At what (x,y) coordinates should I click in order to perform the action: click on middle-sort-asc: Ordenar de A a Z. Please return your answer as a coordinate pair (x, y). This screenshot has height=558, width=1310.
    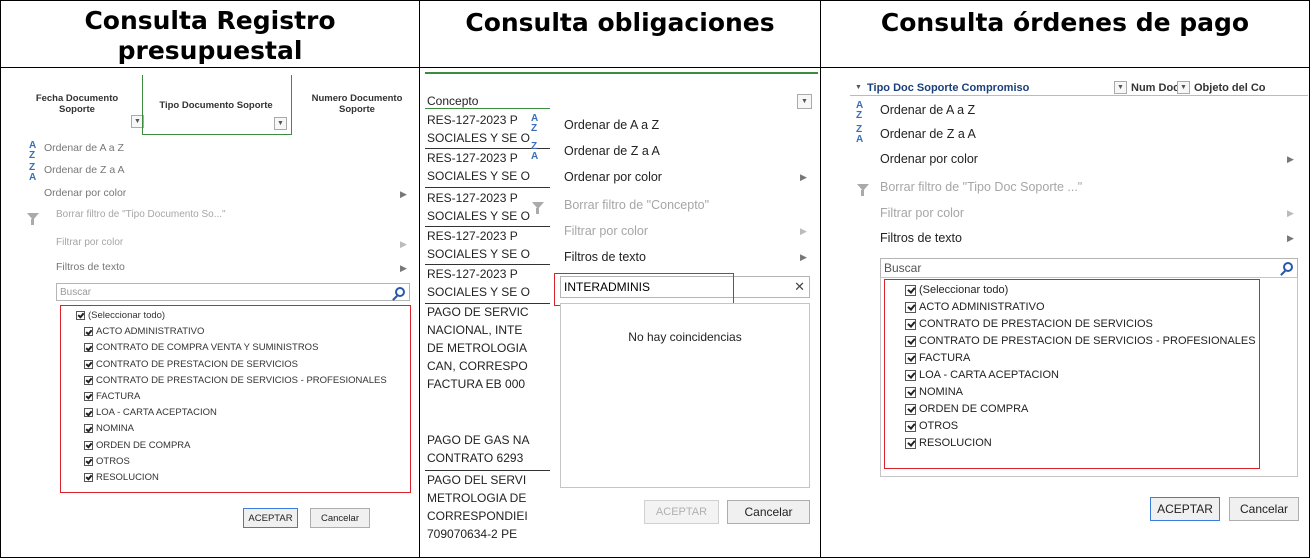
    Looking at the image, I should click on (611, 125).